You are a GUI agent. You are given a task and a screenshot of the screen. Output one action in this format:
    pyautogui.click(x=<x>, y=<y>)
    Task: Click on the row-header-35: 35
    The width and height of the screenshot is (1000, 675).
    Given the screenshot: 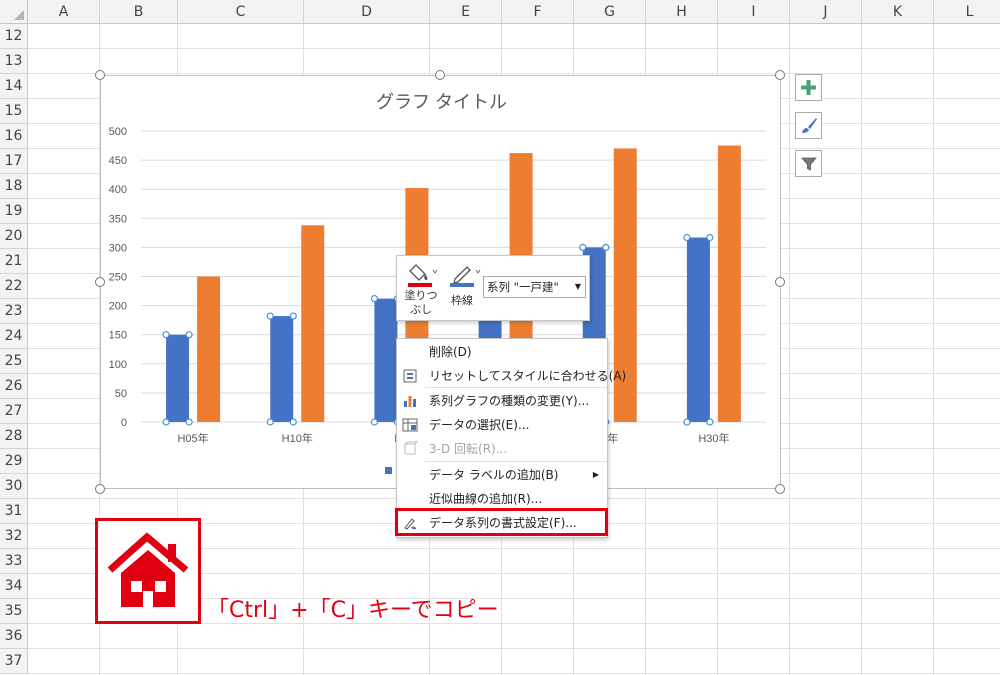 What is the action you would take?
    pyautogui.click(x=14, y=611)
    